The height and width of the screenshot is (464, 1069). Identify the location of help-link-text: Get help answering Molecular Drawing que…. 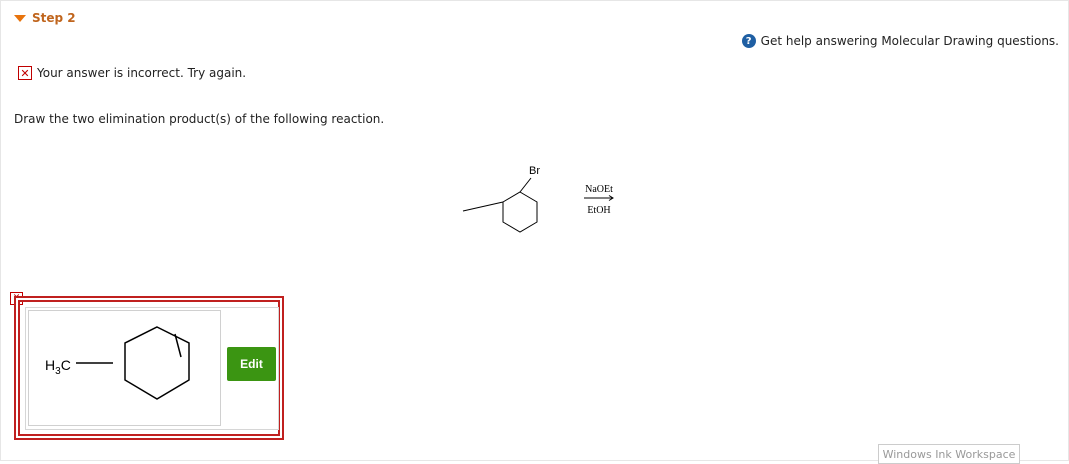
(910, 41).